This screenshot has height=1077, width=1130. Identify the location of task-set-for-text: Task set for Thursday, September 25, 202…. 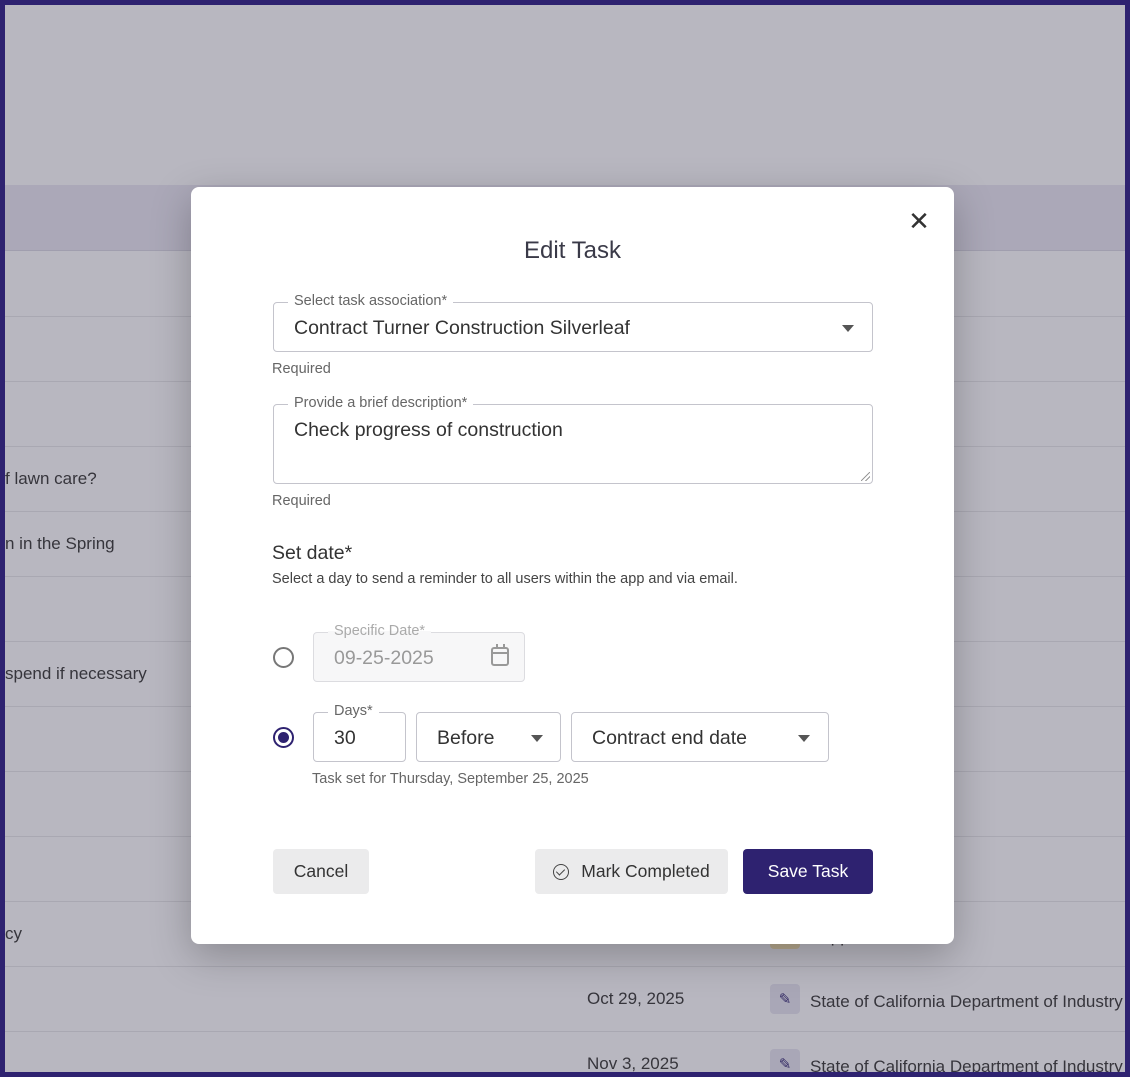
(450, 779).